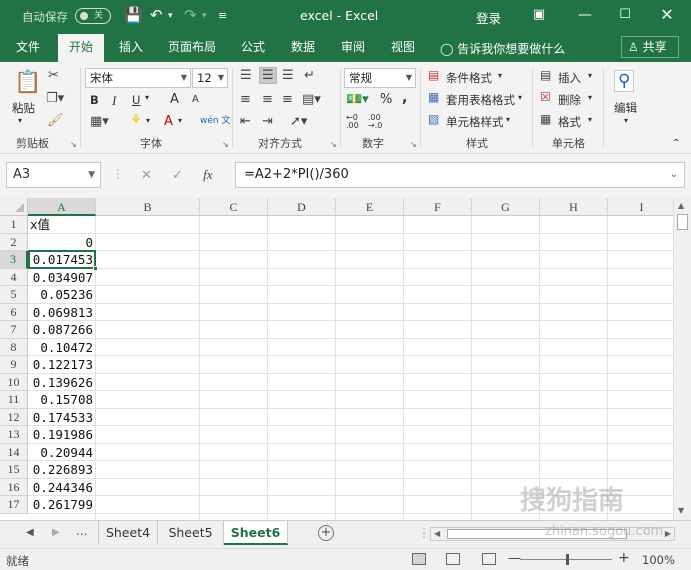 Image resolution: width=691 pixels, height=570 pixels. I want to click on row-header: 16, so click(14, 487).